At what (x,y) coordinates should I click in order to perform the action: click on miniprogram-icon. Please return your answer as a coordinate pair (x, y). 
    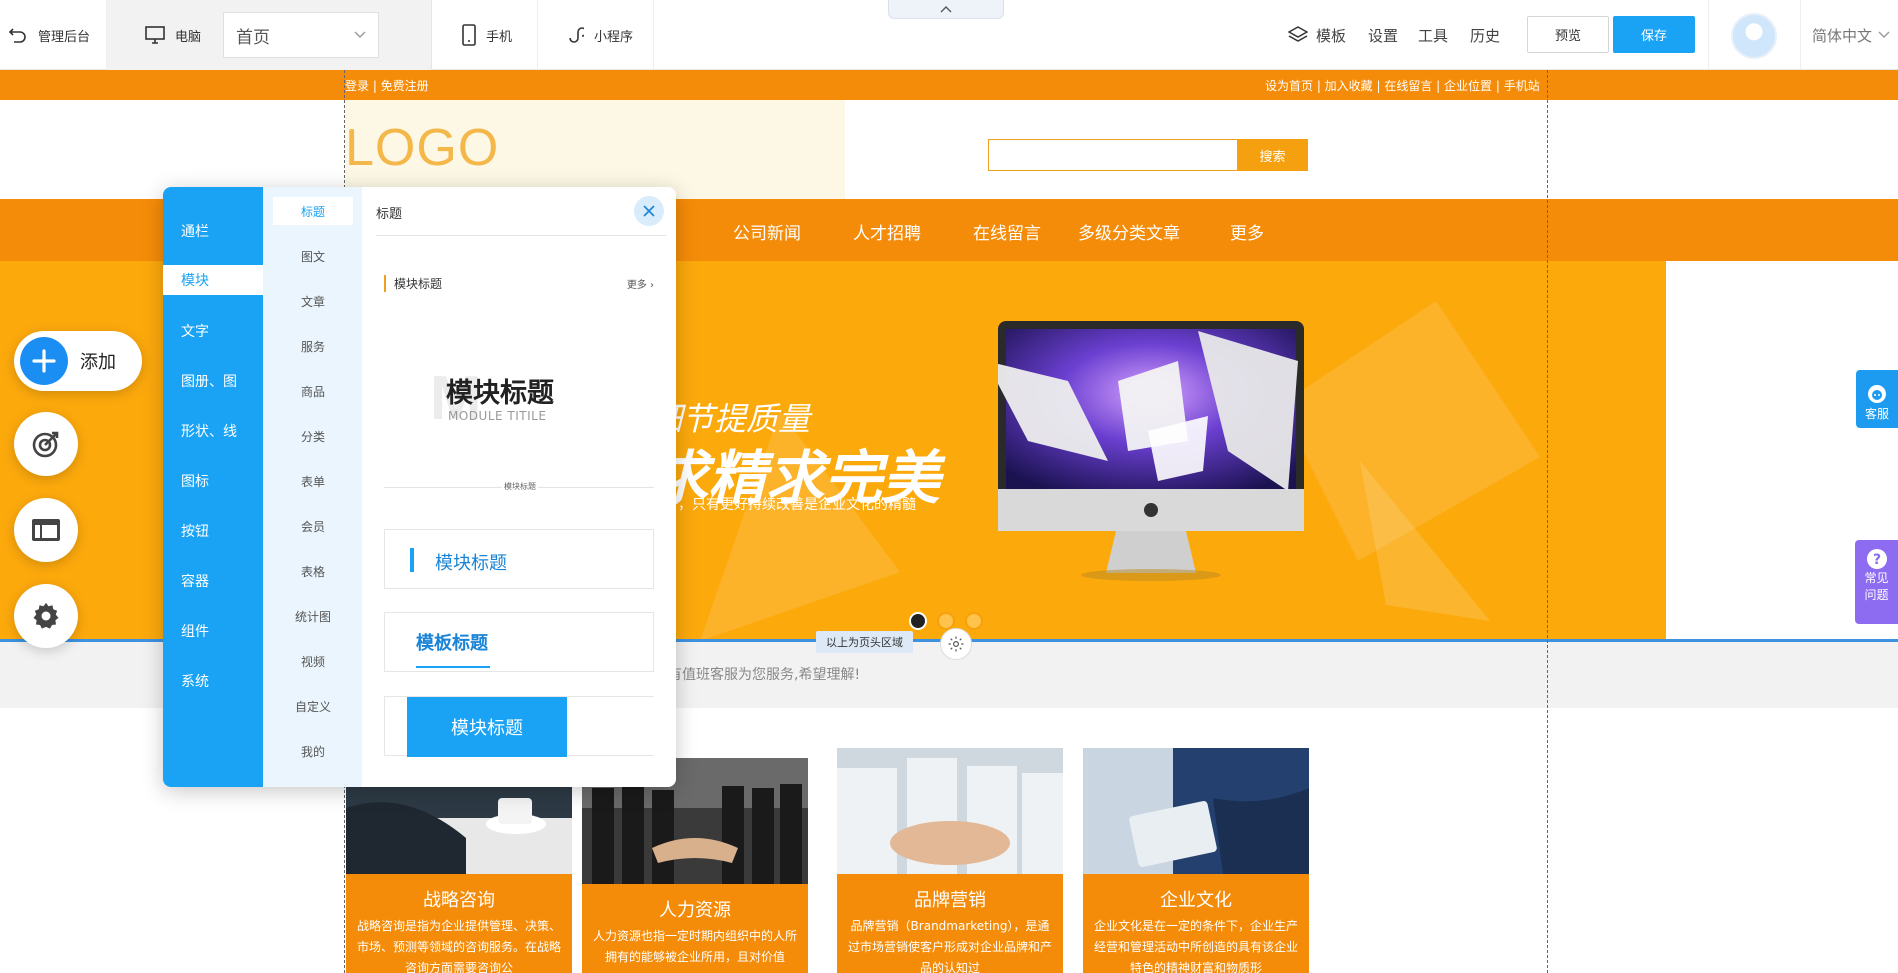
    Looking at the image, I should click on (576, 35).